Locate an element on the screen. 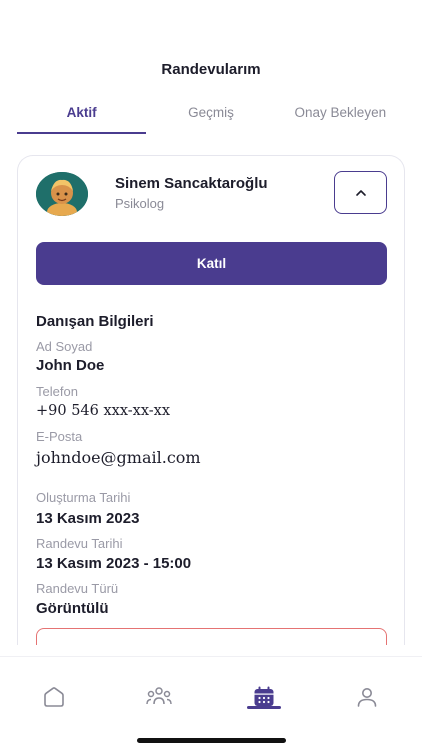 The width and height of the screenshot is (422, 750). phone-value: +90 546 xxx-xx-xx is located at coordinates (103, 411).